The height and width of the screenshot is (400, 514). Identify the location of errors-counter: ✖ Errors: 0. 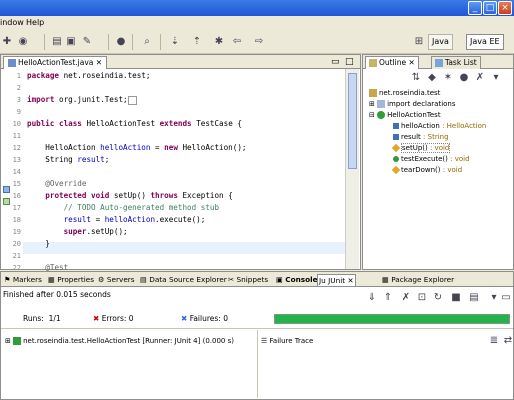
(113, 319).